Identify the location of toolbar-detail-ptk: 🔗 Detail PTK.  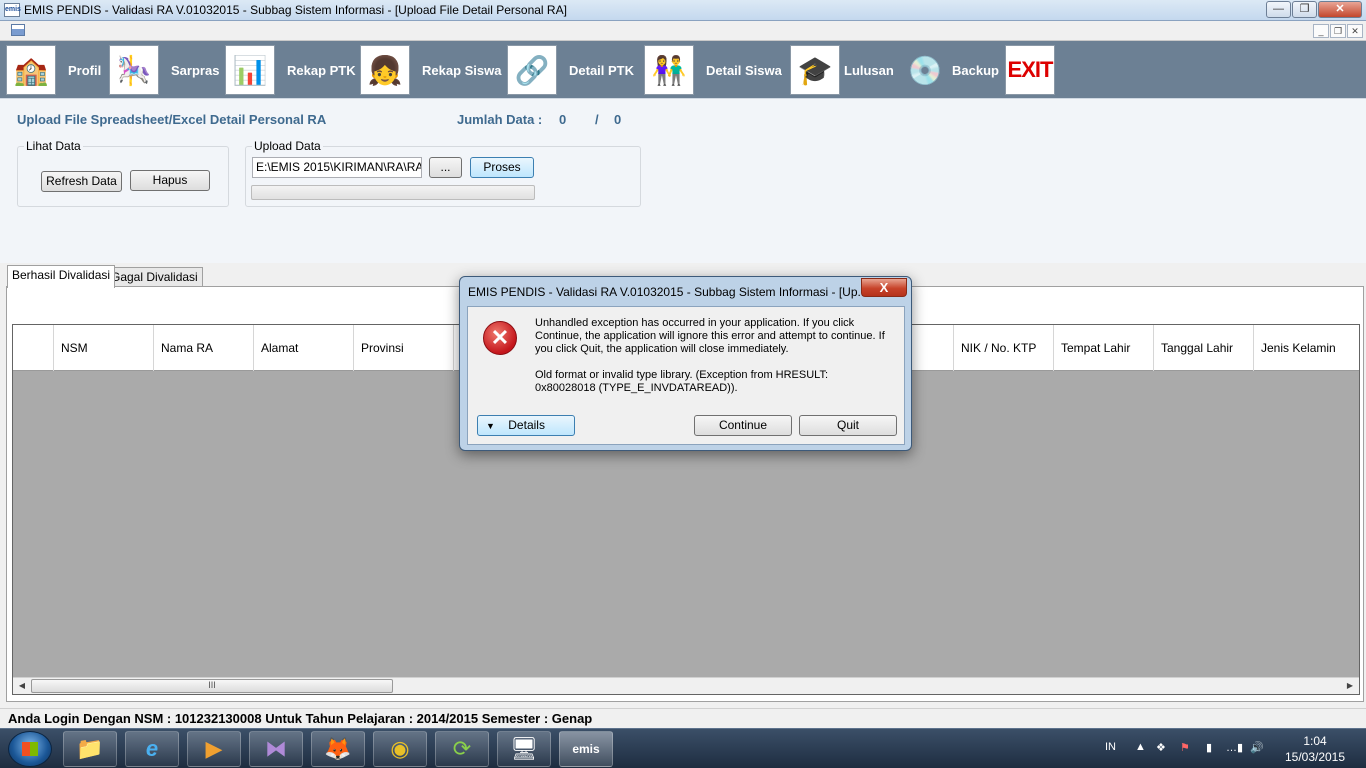
(570, 70).